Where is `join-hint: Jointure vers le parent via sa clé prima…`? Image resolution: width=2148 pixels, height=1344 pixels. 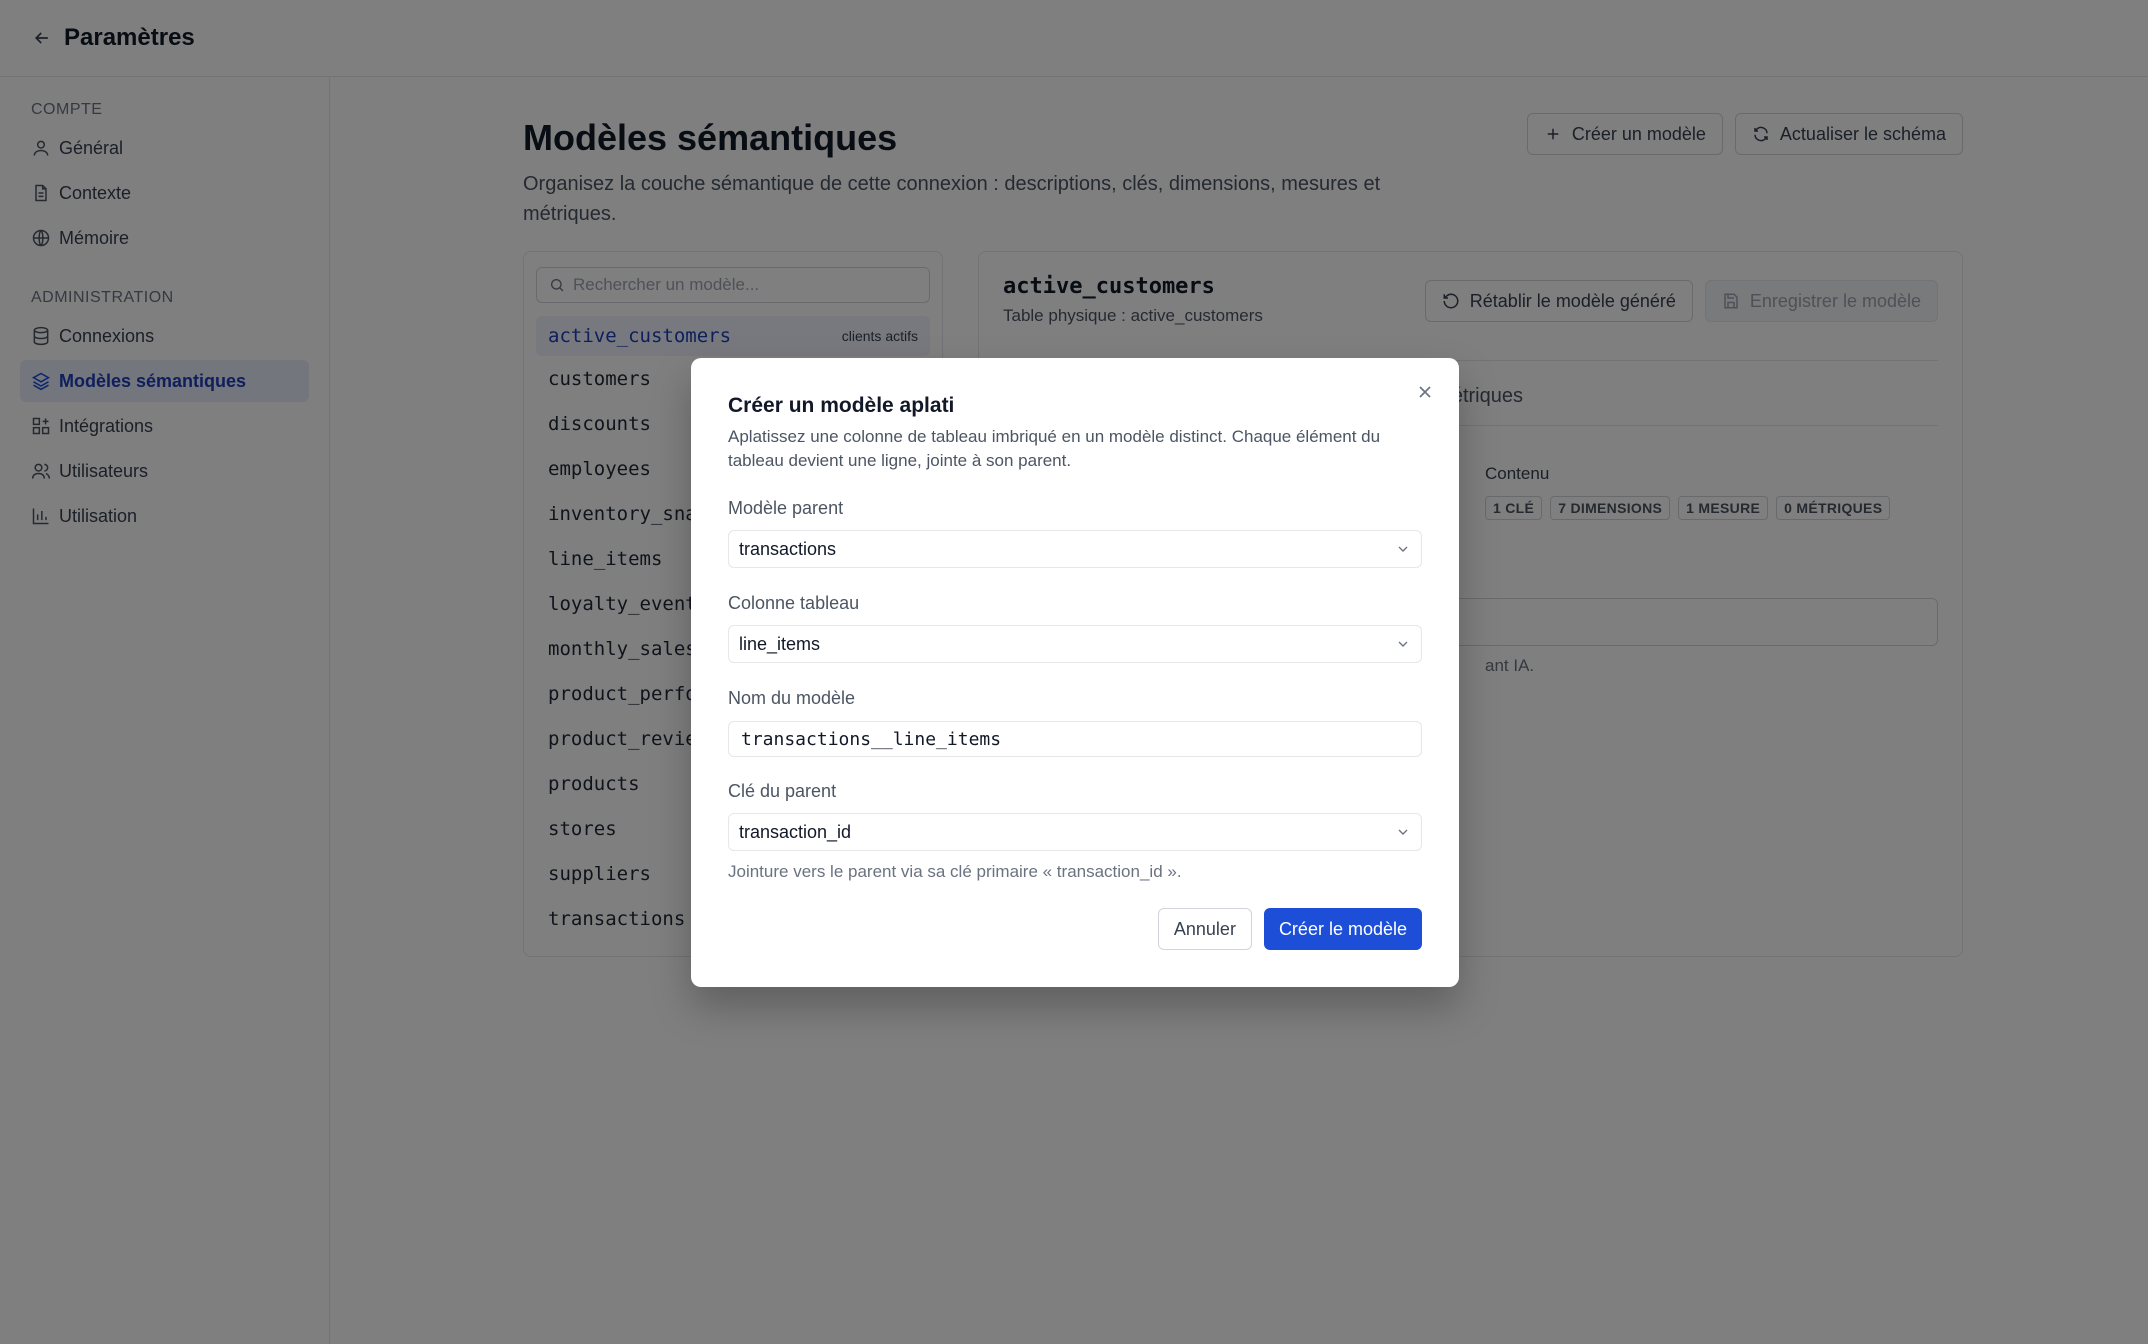 join-hint: Jointure vers le parent via sa clé prima… is located at coordinates (955, 871).